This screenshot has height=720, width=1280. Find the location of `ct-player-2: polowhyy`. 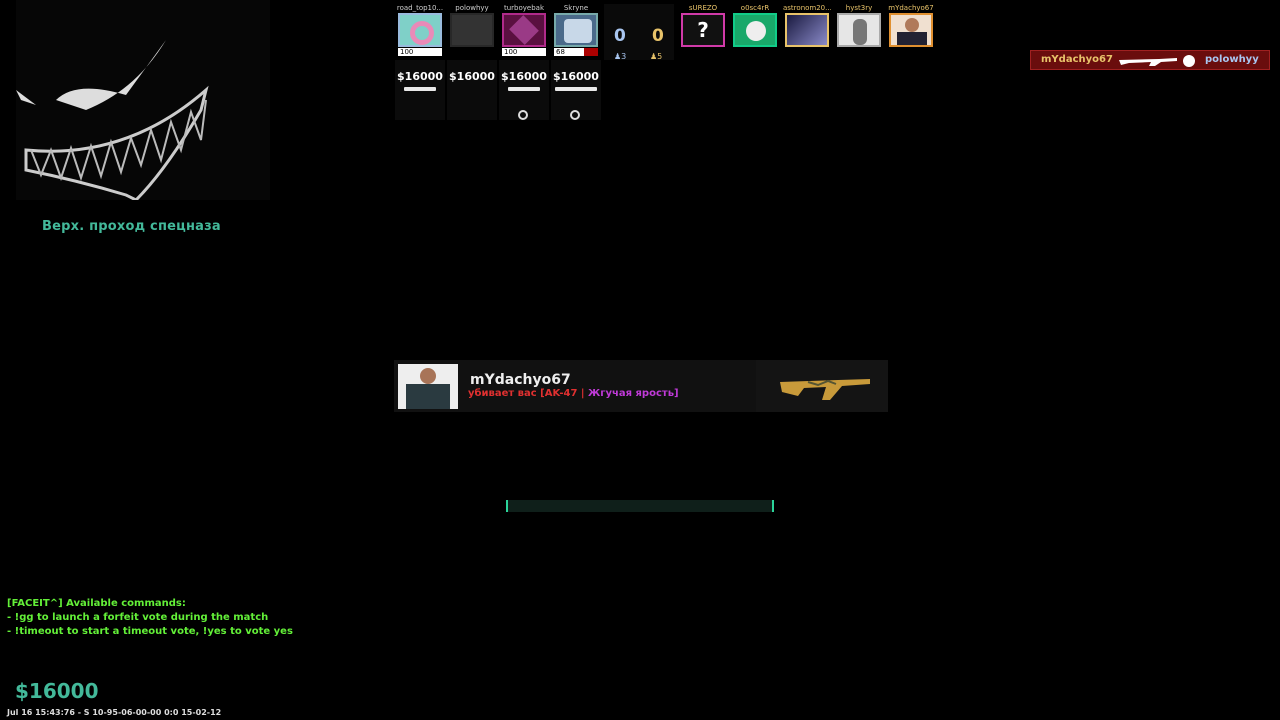

ct-player-2: polowhyy is located at coordinates (472, 25).